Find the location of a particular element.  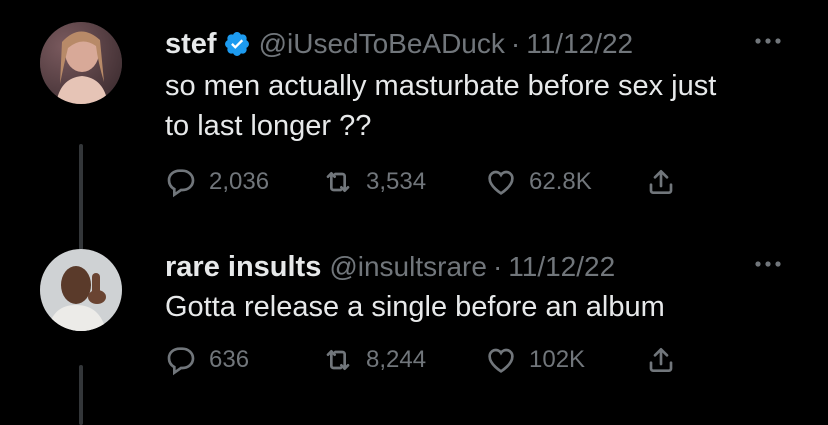

like-button: 102K is located at coordinates (535, 360).